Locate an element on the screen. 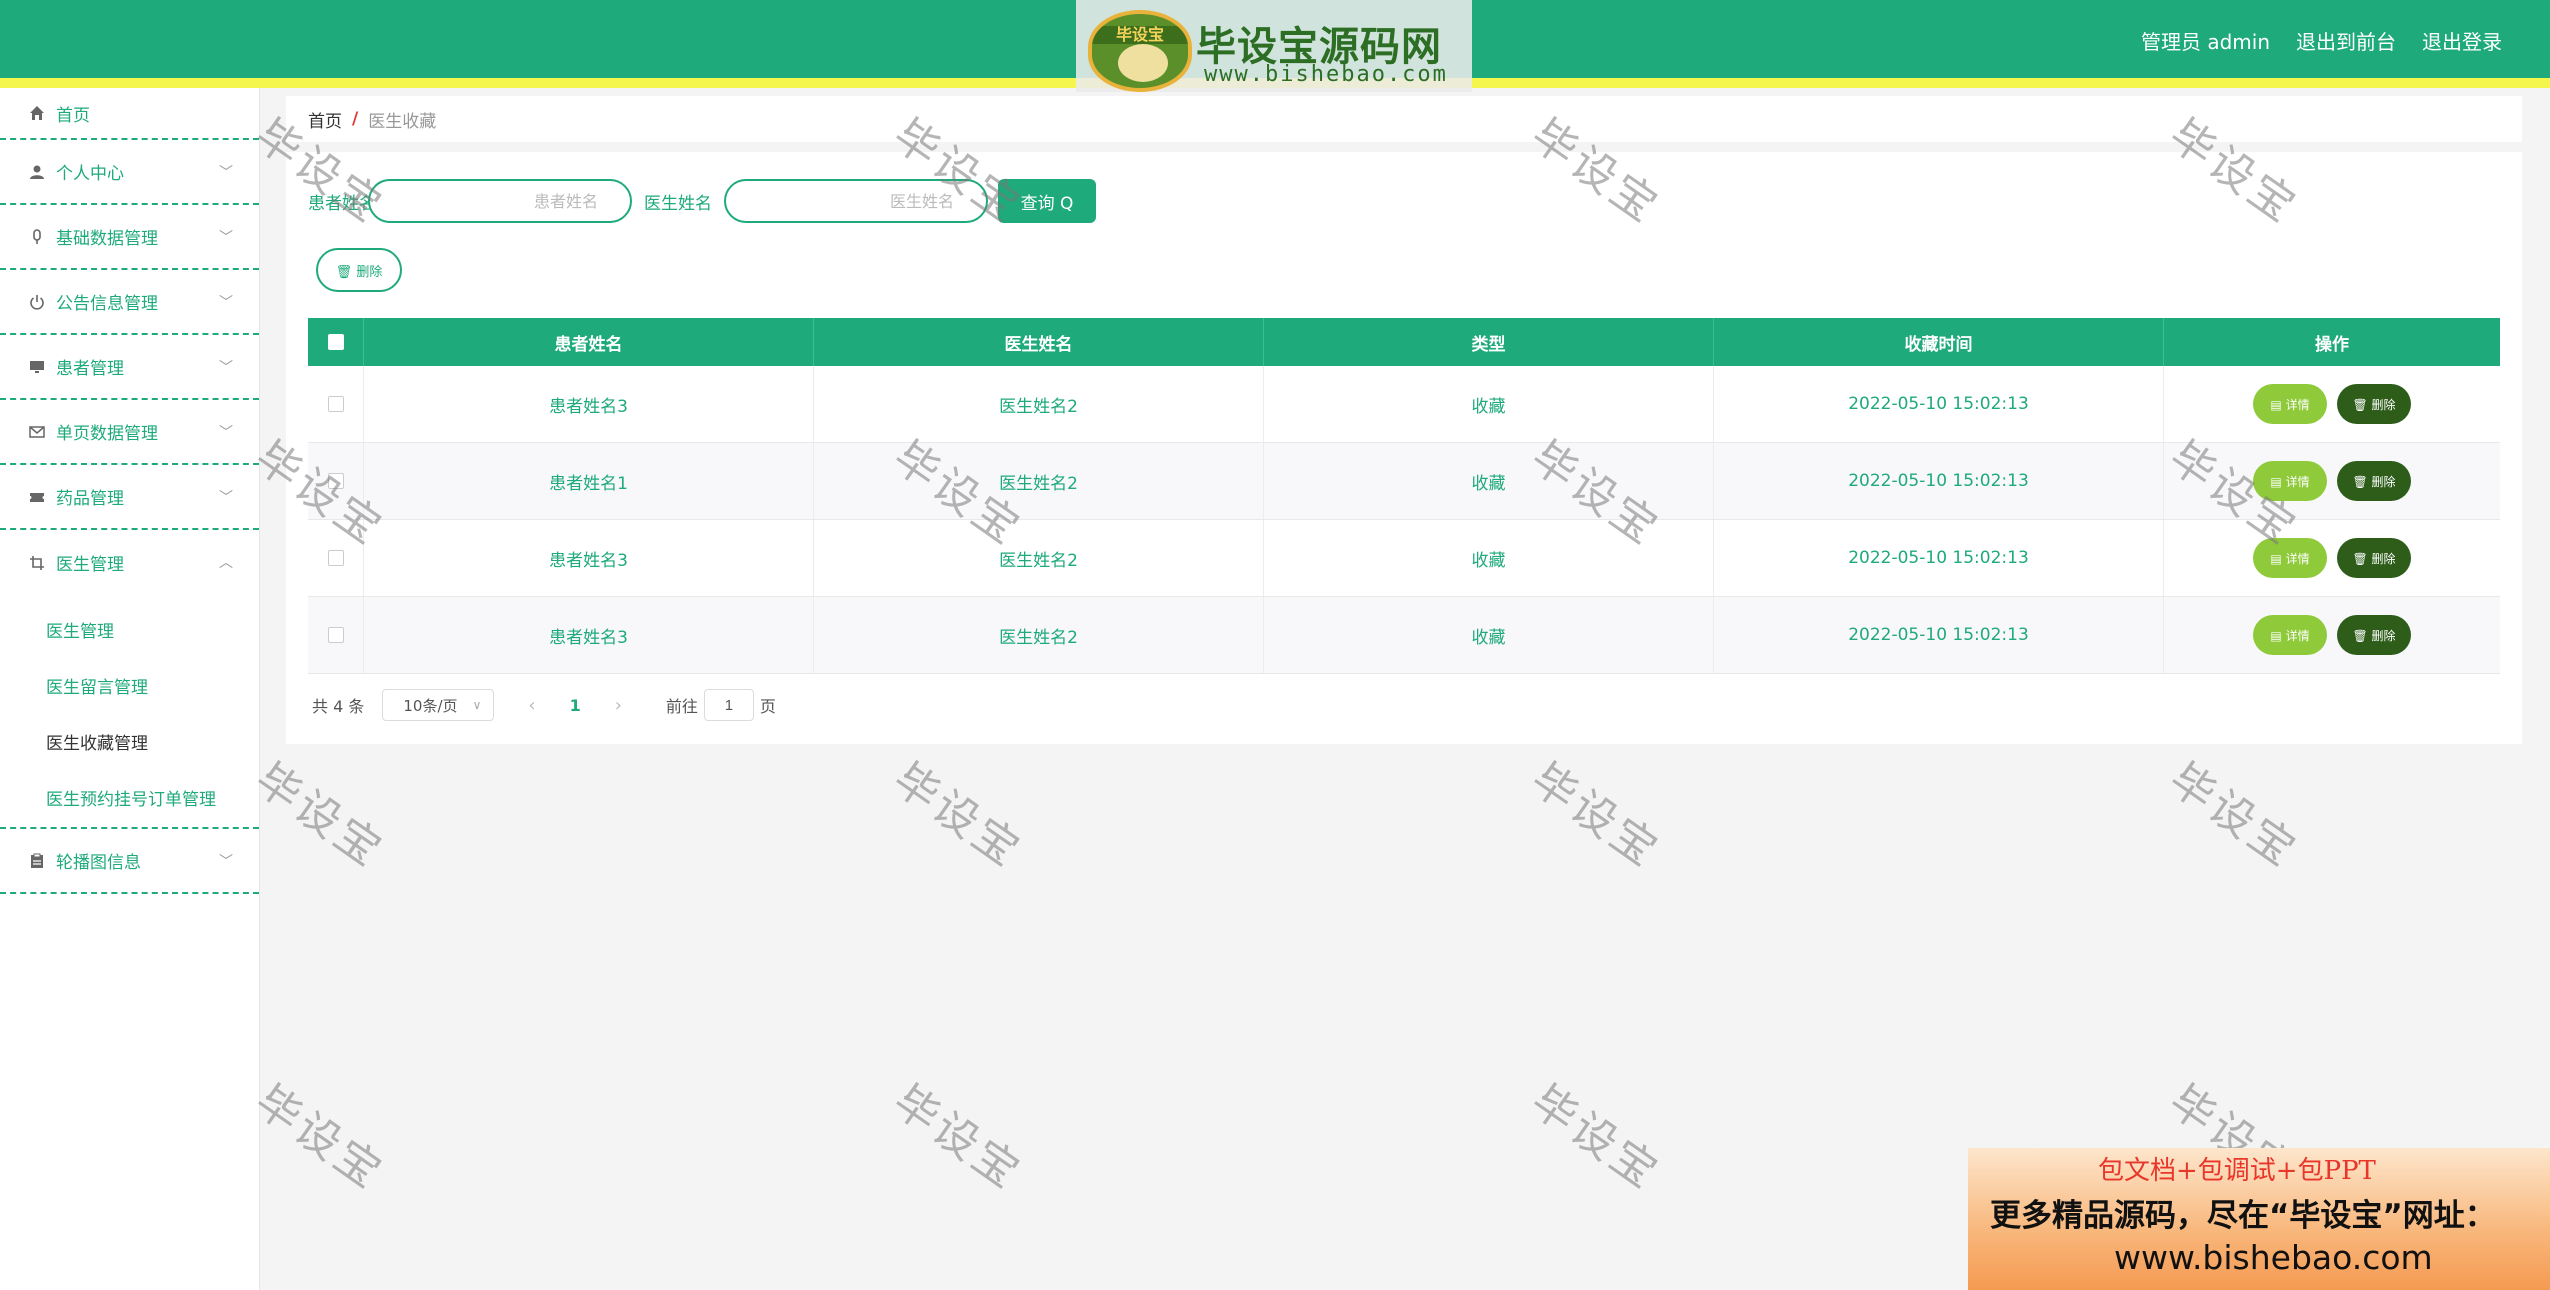 The height and width of the screenshot is (1290, 2550). select-all-checkbox is located at coordinates (335, 342).